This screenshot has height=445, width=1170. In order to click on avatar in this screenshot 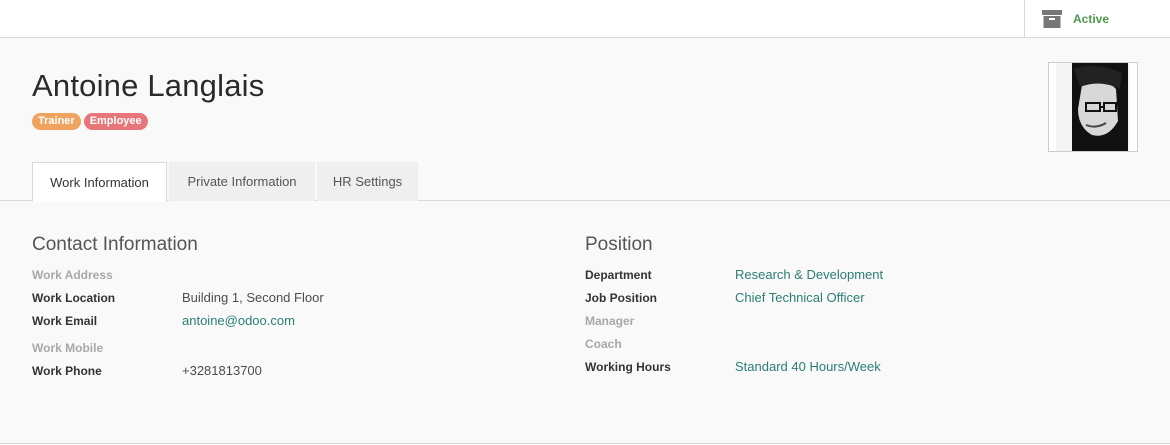, I will do `click(1093, 107)`.